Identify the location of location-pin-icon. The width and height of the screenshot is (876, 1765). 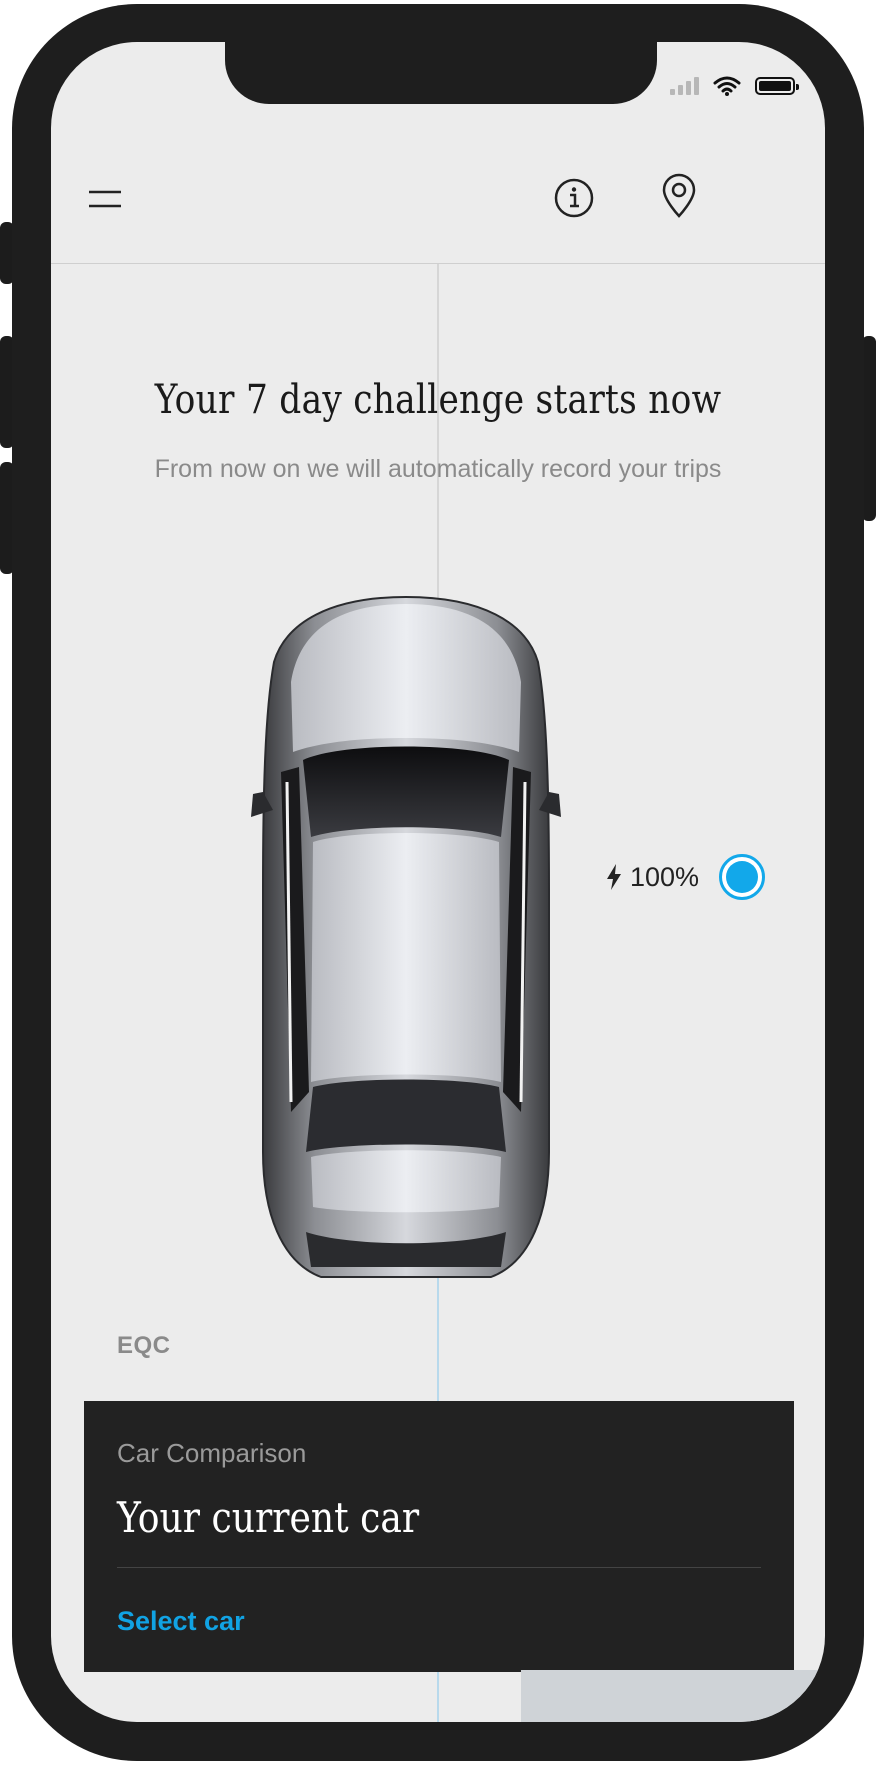
(679, 196).